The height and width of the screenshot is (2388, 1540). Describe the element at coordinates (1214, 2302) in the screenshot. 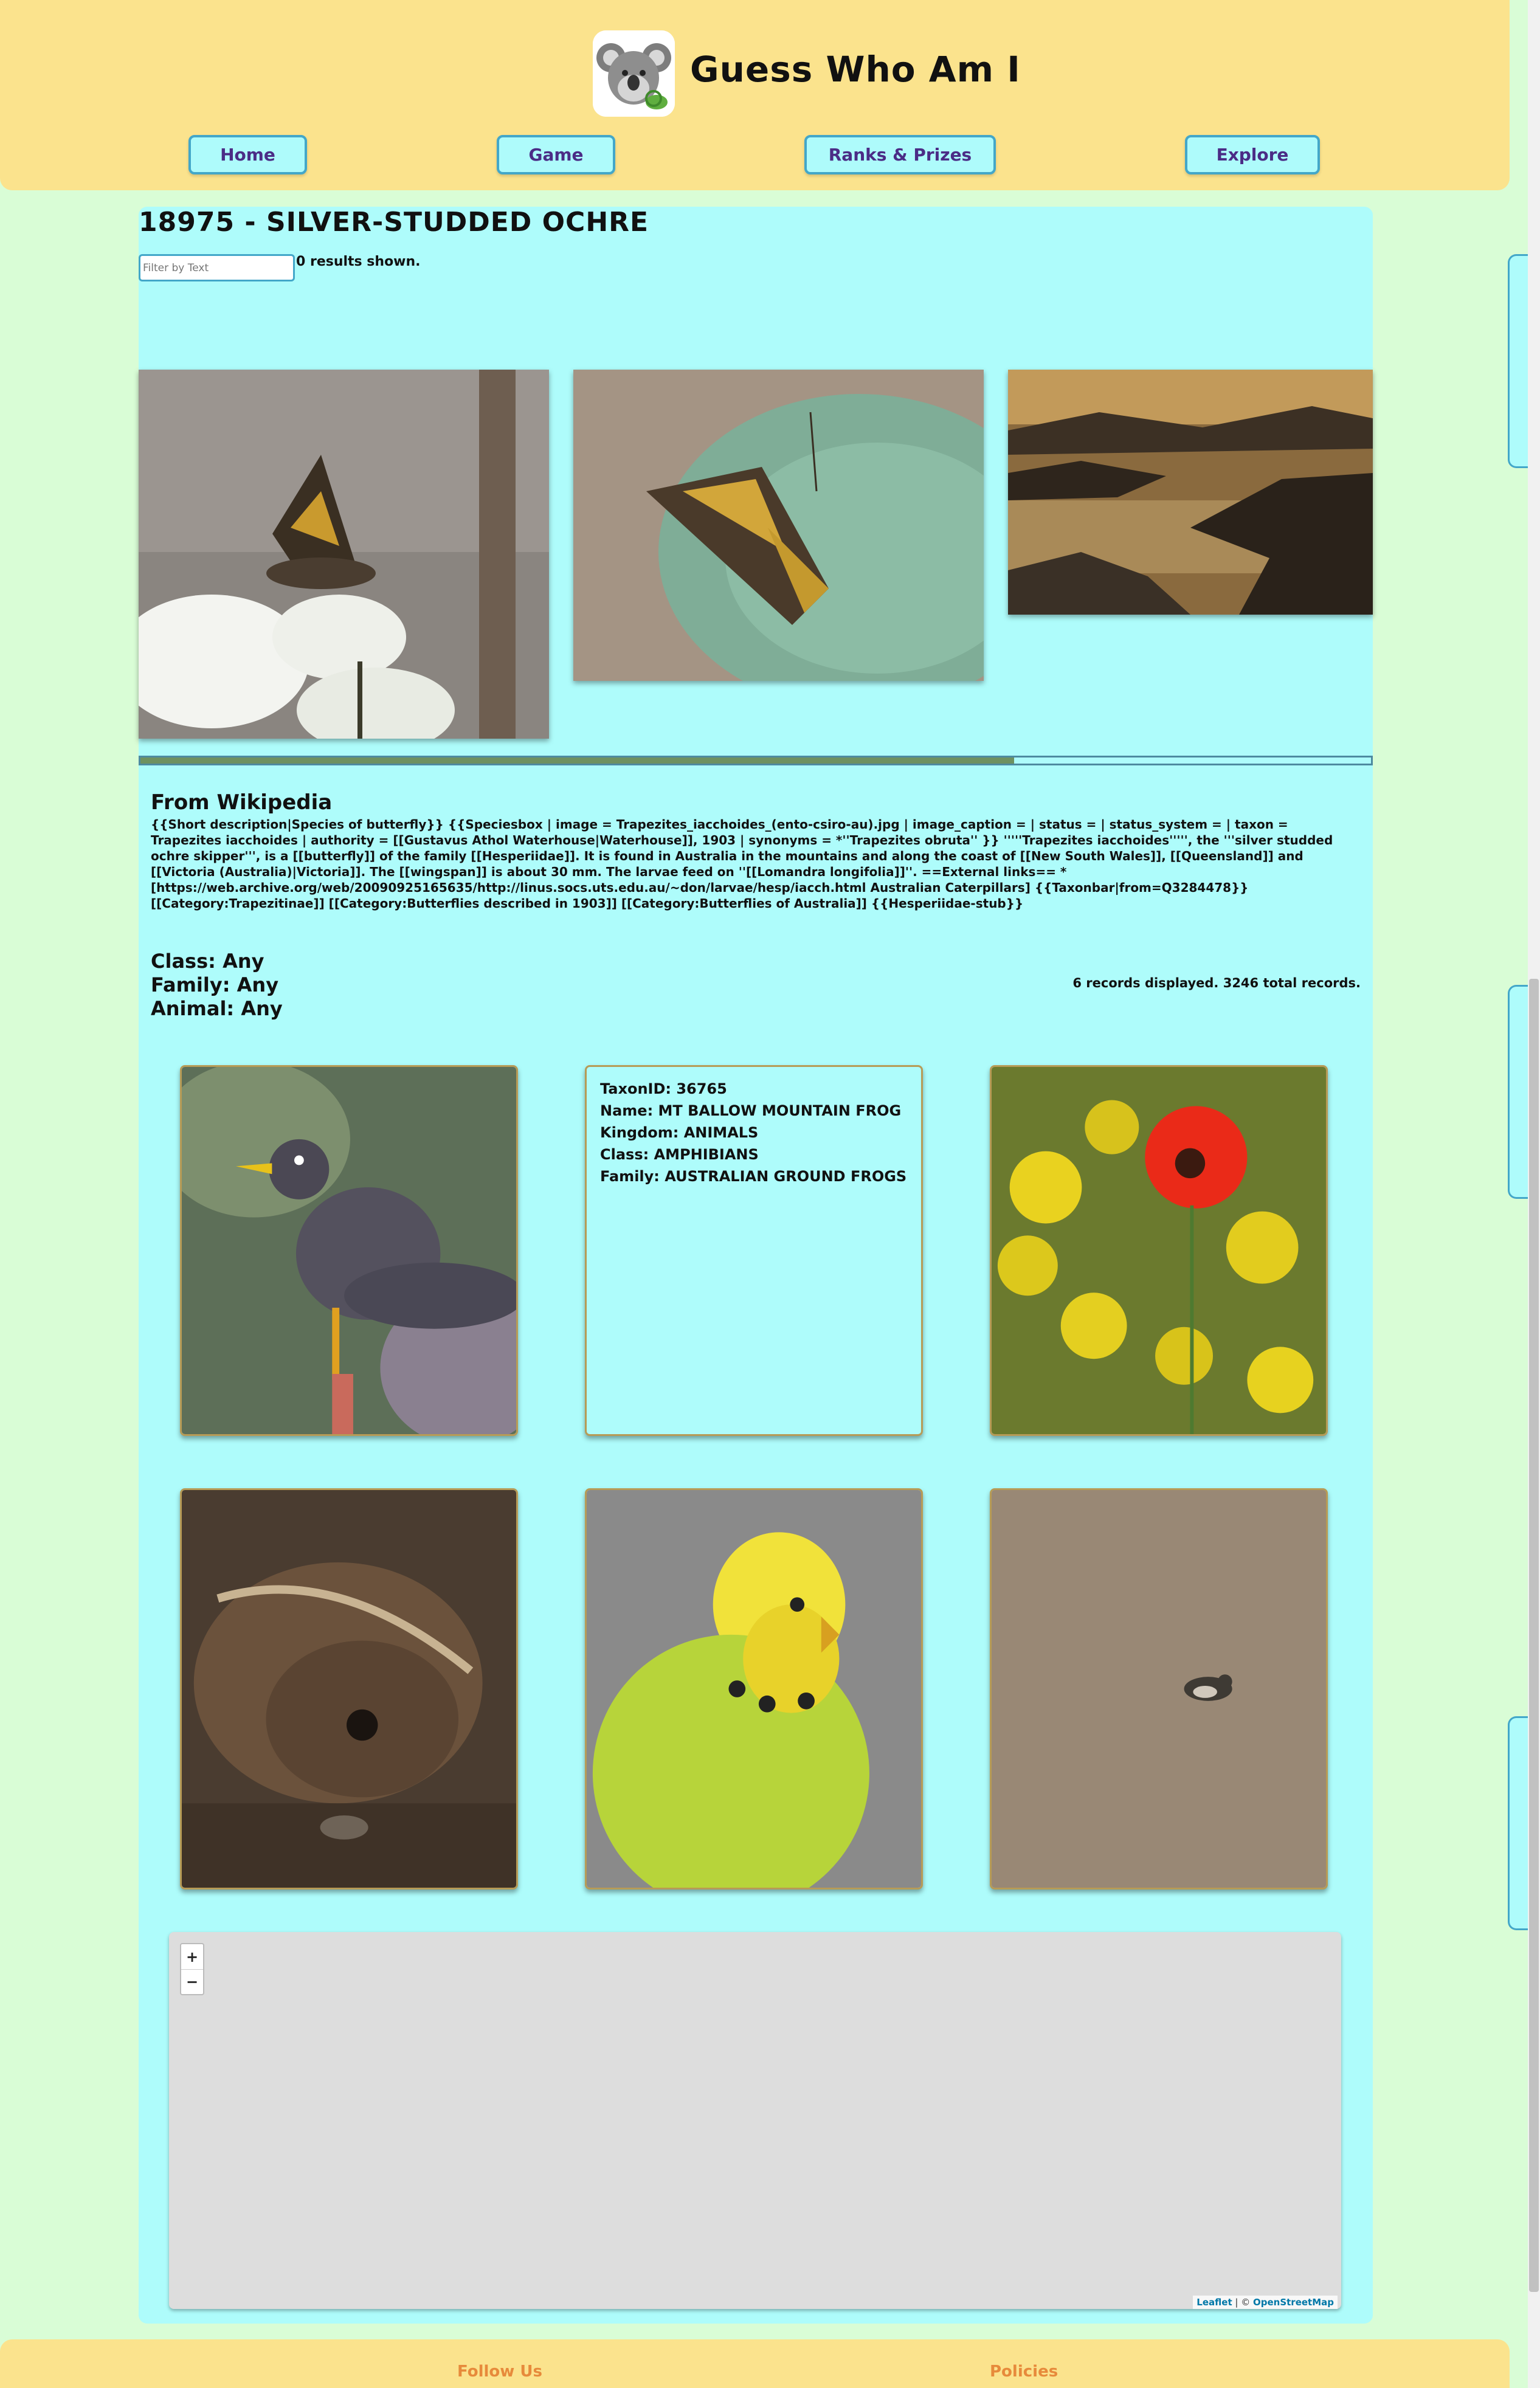

I see `leaflet-link: Leaflet` at that location.